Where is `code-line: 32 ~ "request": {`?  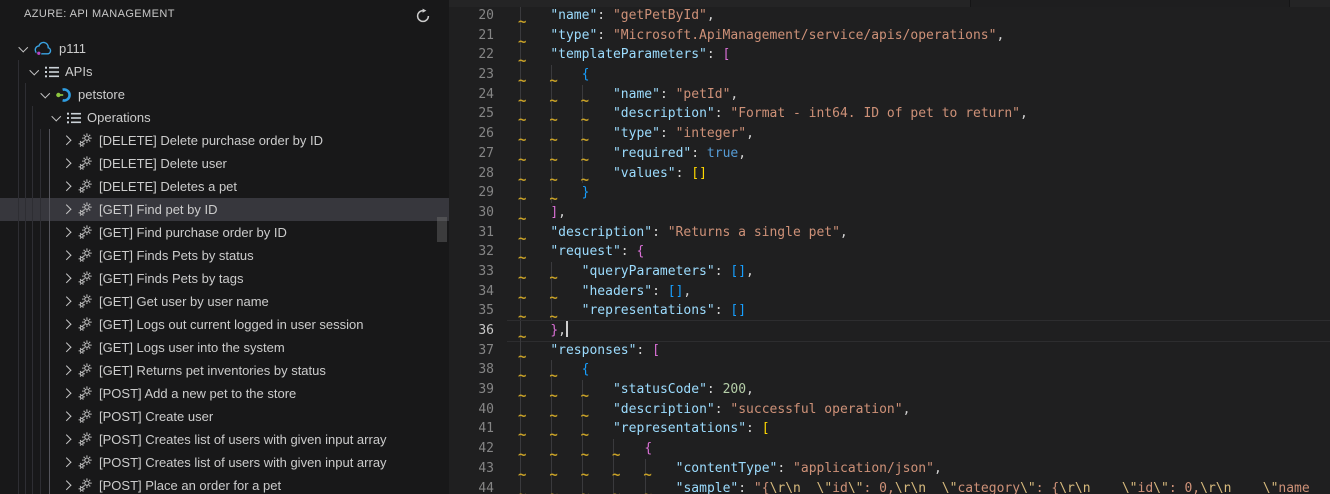
code-line: 32 ~ "request": { is located at coordinates (889, 253).